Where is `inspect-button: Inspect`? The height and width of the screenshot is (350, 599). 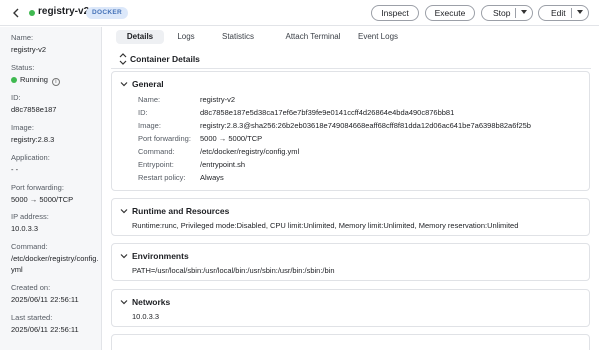 inspect-button: Inspect is located at coordinates (395, 13).